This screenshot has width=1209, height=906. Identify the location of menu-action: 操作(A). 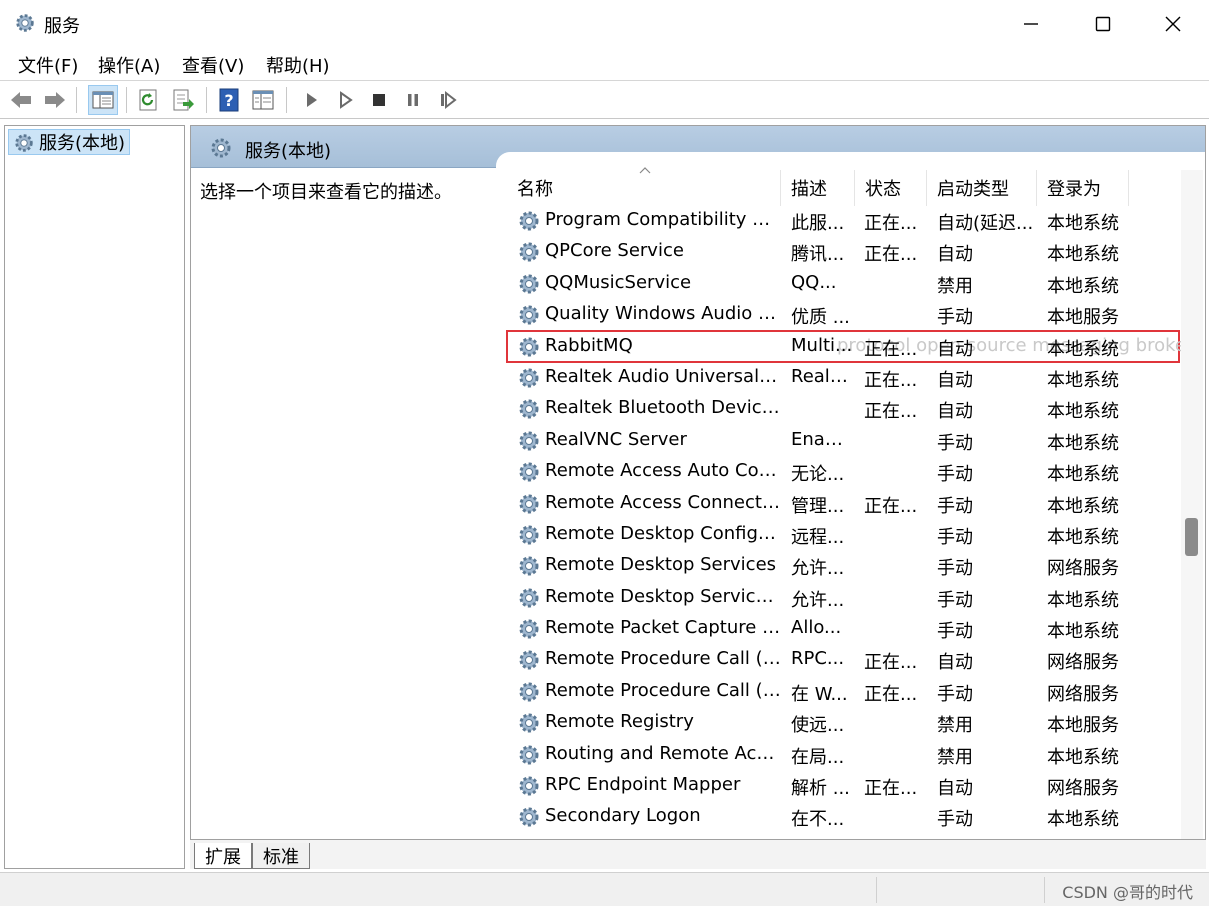
(129, 65).